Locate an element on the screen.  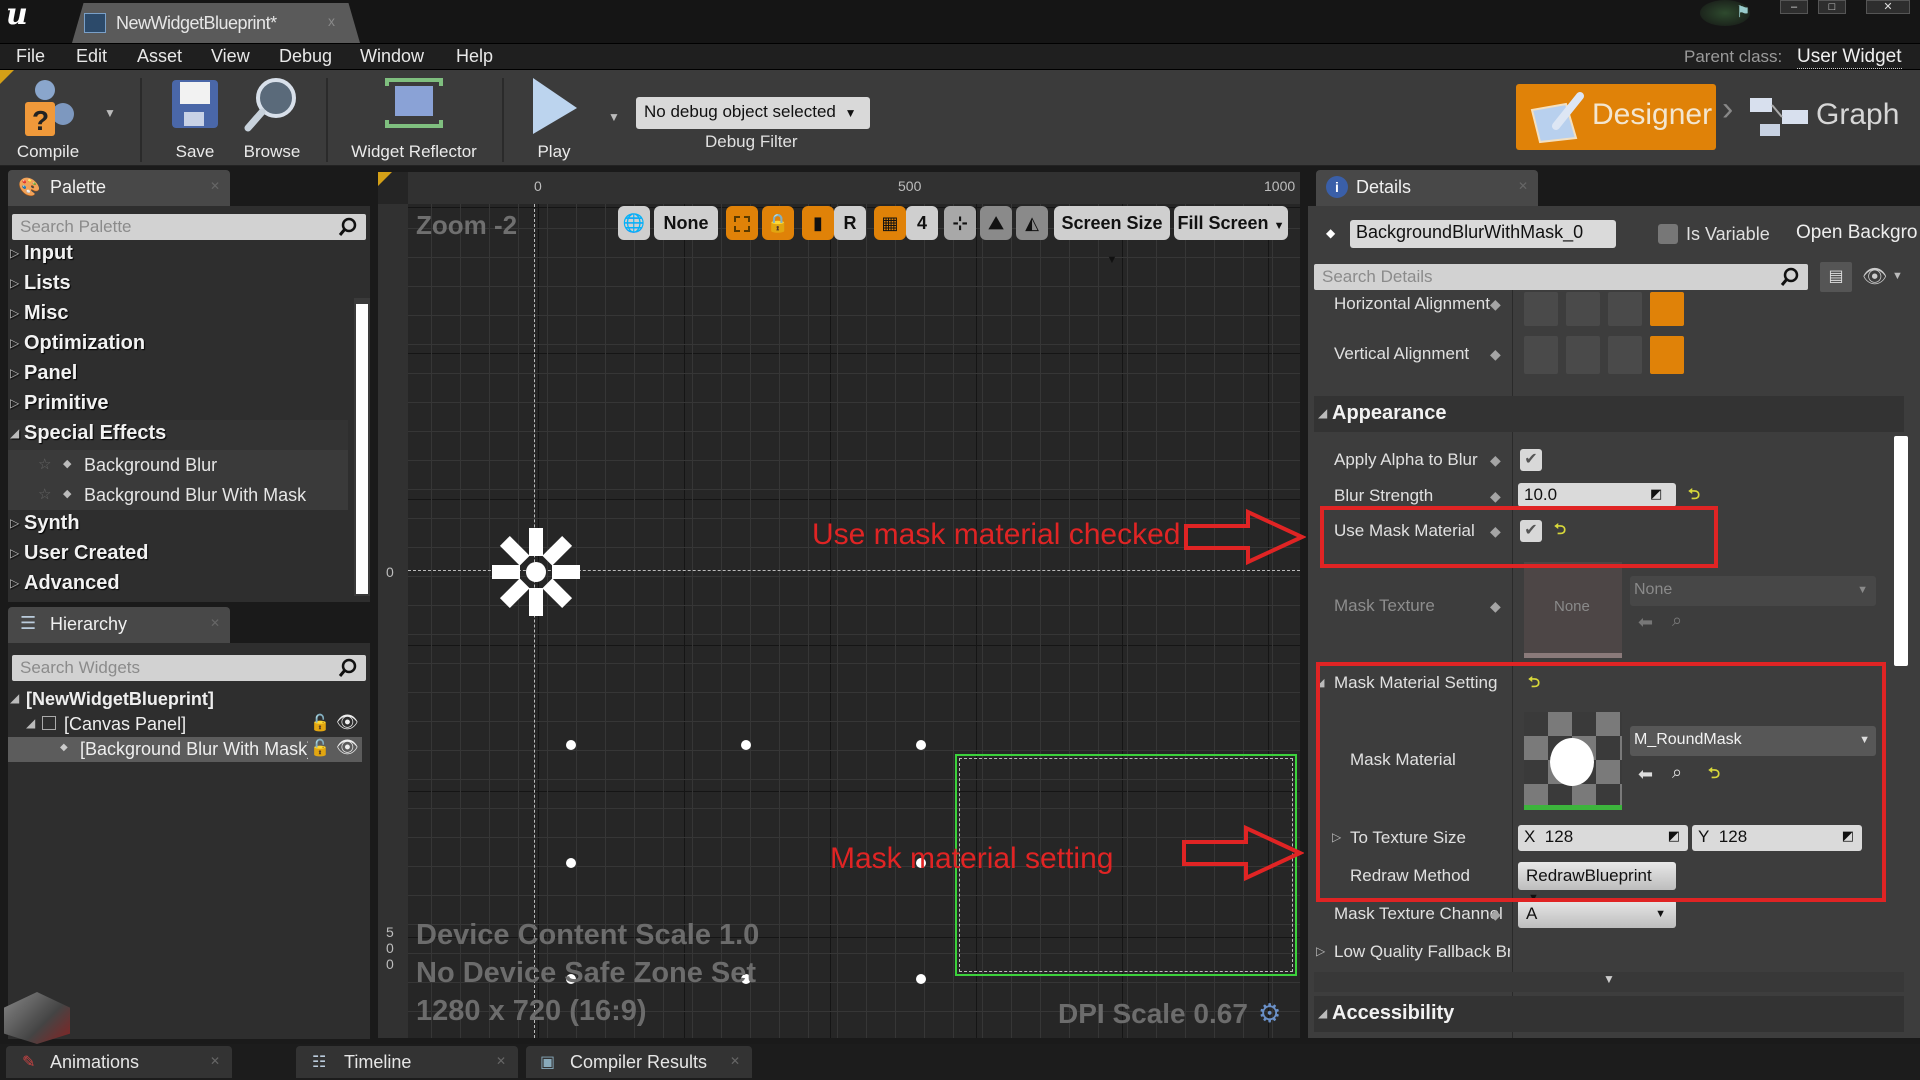
palette-scrollbar is located at coordinates (362, 447).